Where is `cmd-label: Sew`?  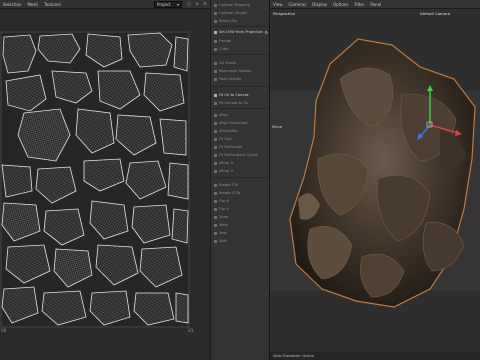 cmd-label: Sew is located at coordinates (223, 233).